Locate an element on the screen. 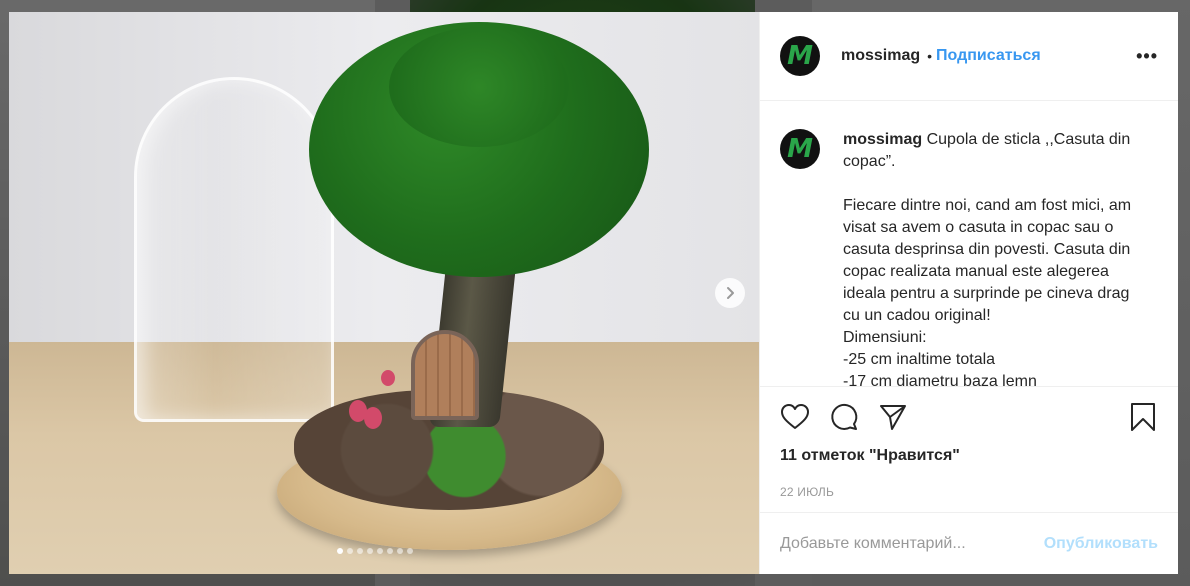 The height and width of the screenshot is (586, 1190). post-header: M mossimag • Подписаться ••• is located at coordinates (969, 56).